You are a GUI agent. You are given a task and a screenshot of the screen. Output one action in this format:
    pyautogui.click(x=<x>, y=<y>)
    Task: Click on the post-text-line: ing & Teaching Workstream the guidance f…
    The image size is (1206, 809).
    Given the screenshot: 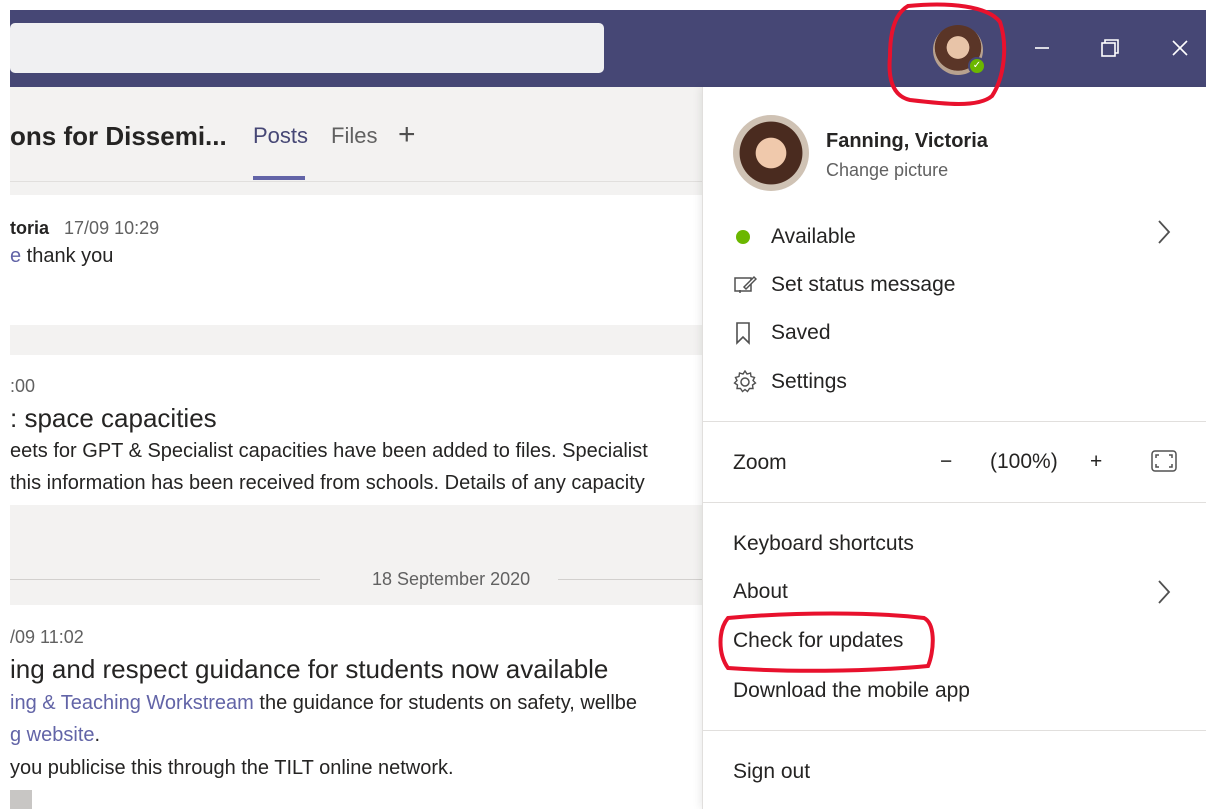 What is the action you would take?
    pyautogui.click(x=323, y=703)
    